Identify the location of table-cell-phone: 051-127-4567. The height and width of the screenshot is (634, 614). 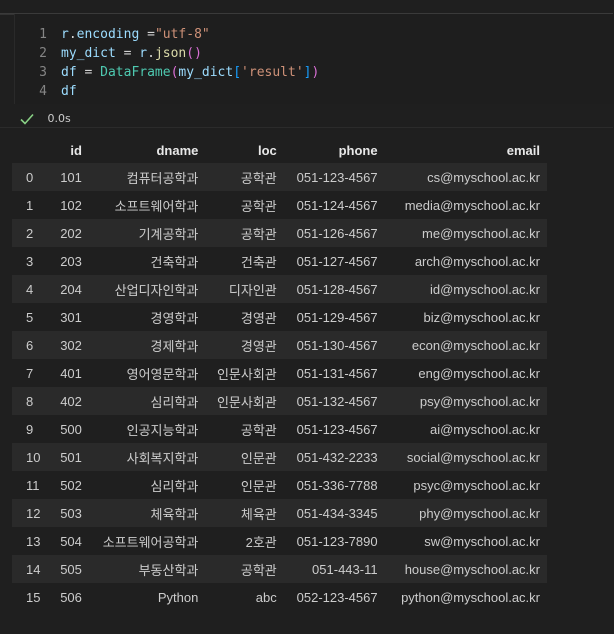
(334, 261).